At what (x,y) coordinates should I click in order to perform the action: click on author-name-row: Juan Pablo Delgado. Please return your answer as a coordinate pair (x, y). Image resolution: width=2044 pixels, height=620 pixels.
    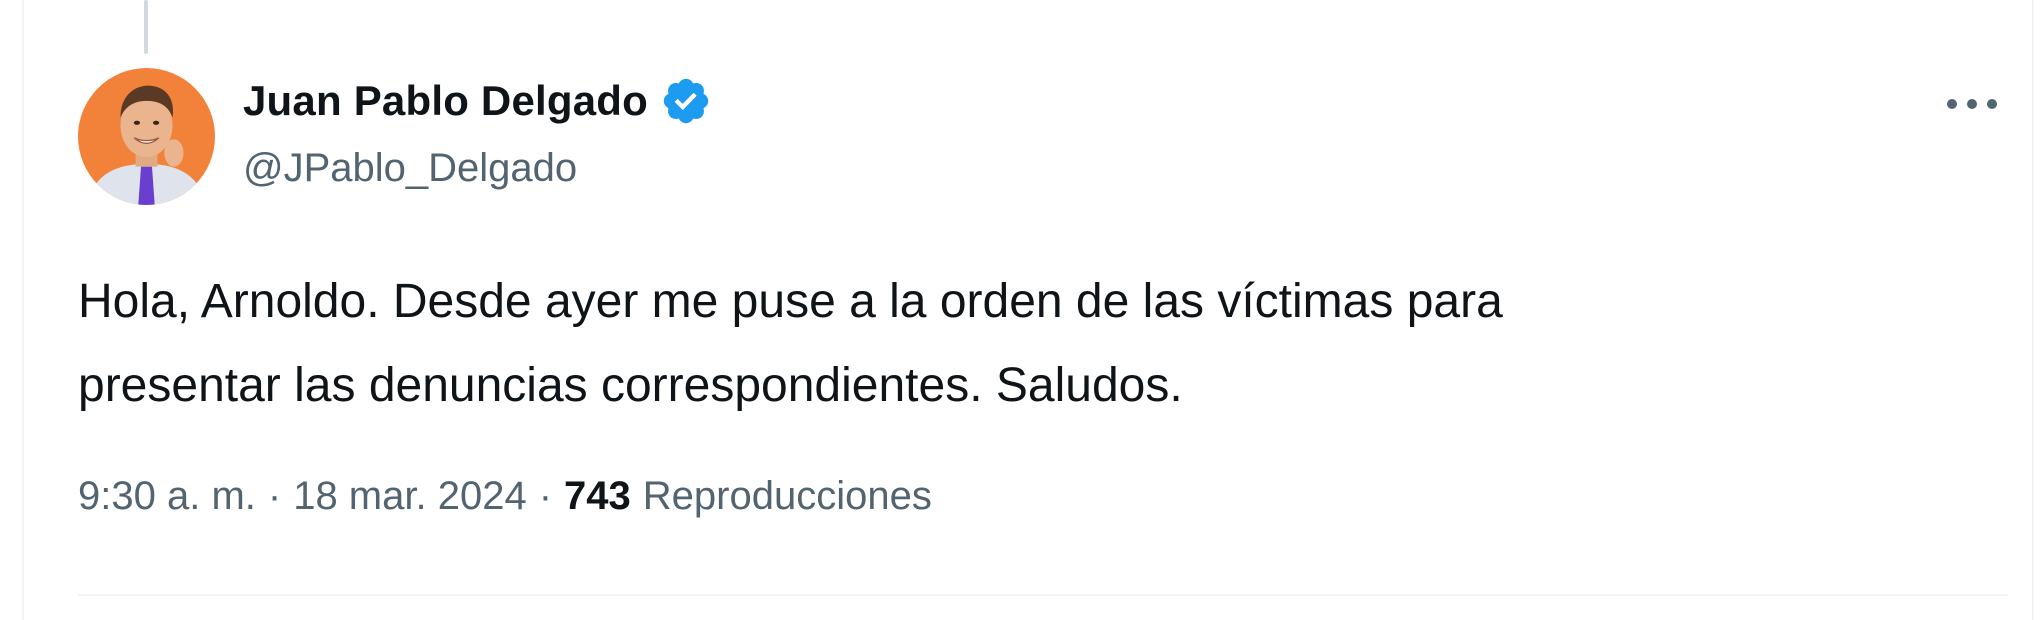
    Looking at the image, I should click on (477, 101).